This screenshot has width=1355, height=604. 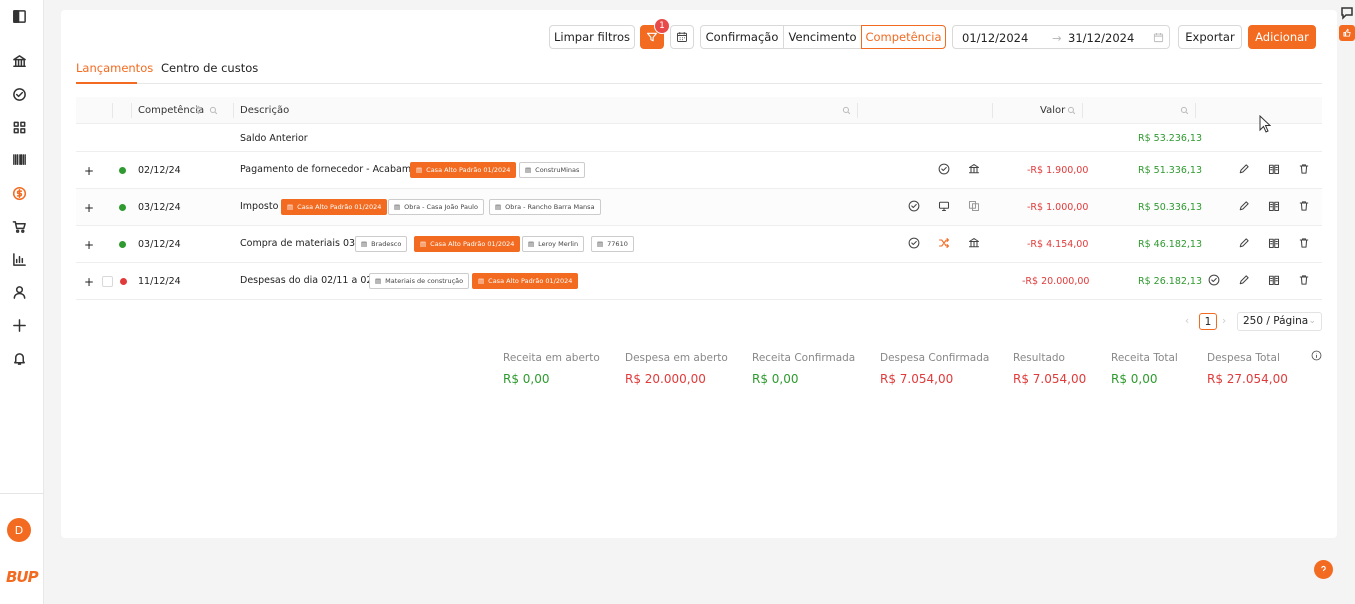 I want to click on header-valor: Valor, so click(x=1052, y=110).